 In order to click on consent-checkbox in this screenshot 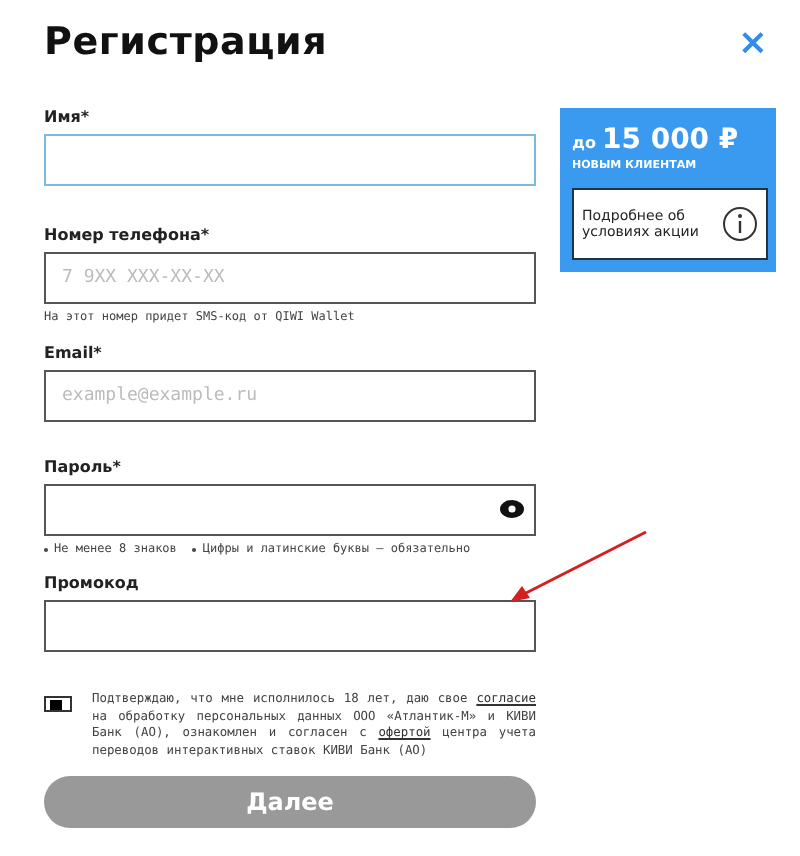, I will do `click(58, 704)`.